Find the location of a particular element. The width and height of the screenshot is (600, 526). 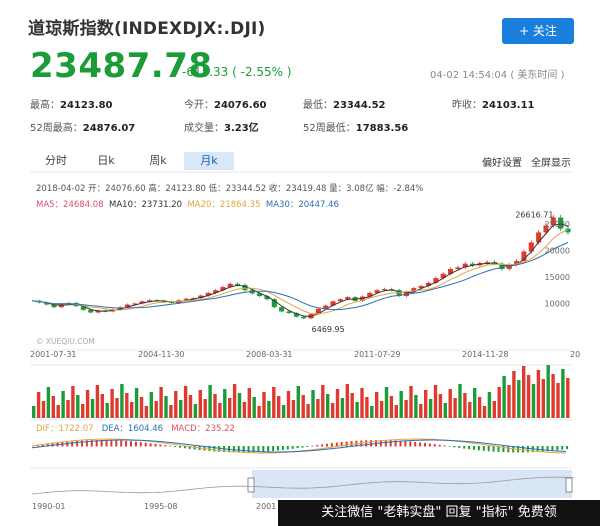

navigator-right-handle is located at coordinates (569, 485).